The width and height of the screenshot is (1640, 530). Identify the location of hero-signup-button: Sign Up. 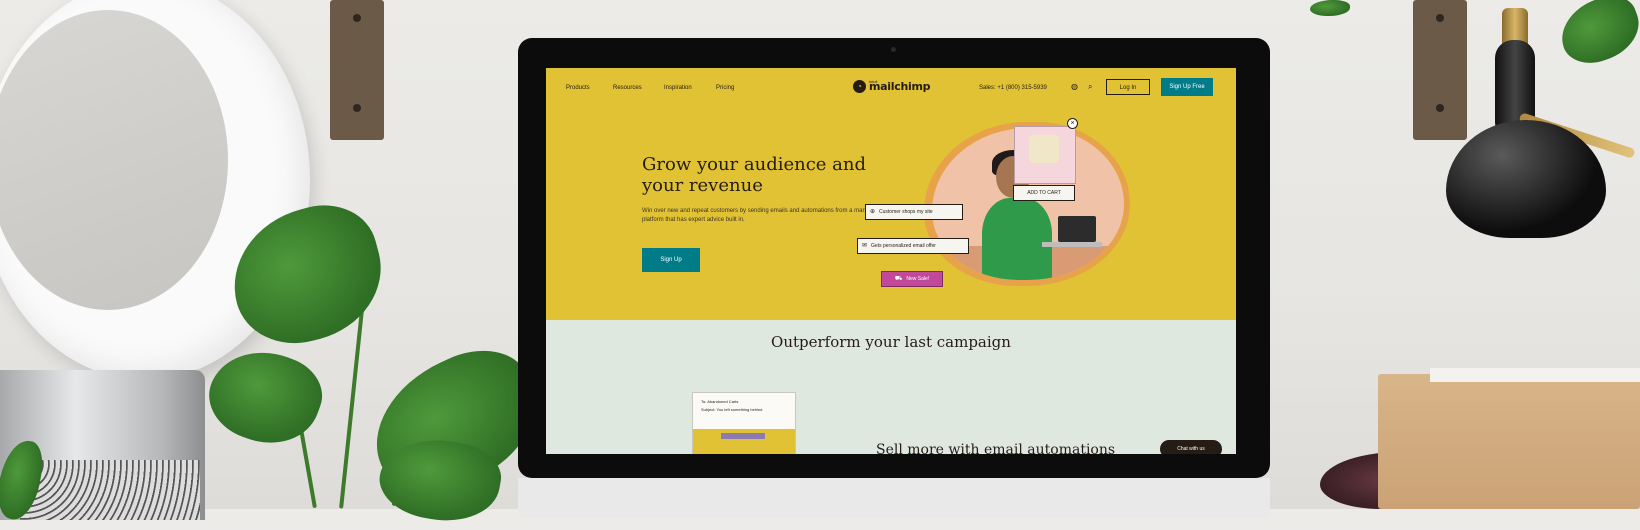
(671, 260).